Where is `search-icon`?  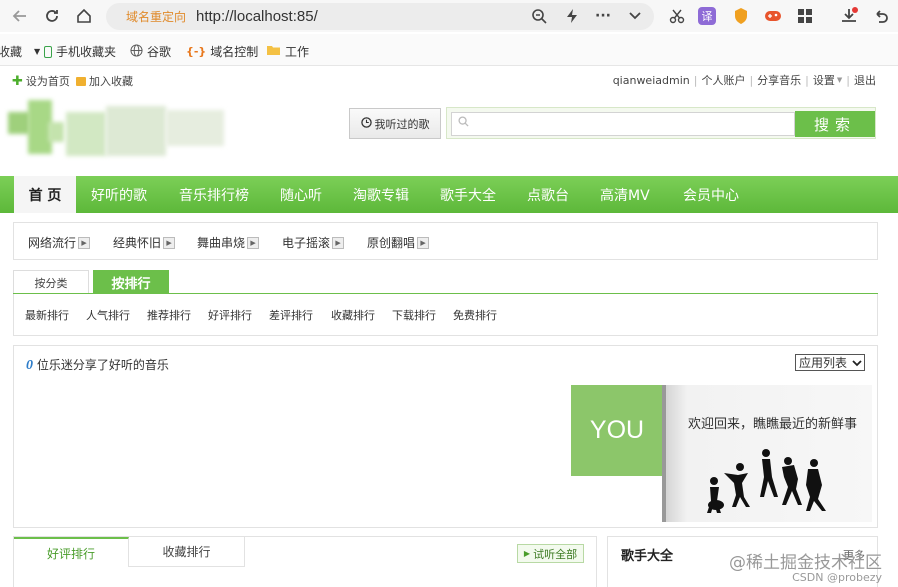
search-icon is located at coordinates (463, 123).